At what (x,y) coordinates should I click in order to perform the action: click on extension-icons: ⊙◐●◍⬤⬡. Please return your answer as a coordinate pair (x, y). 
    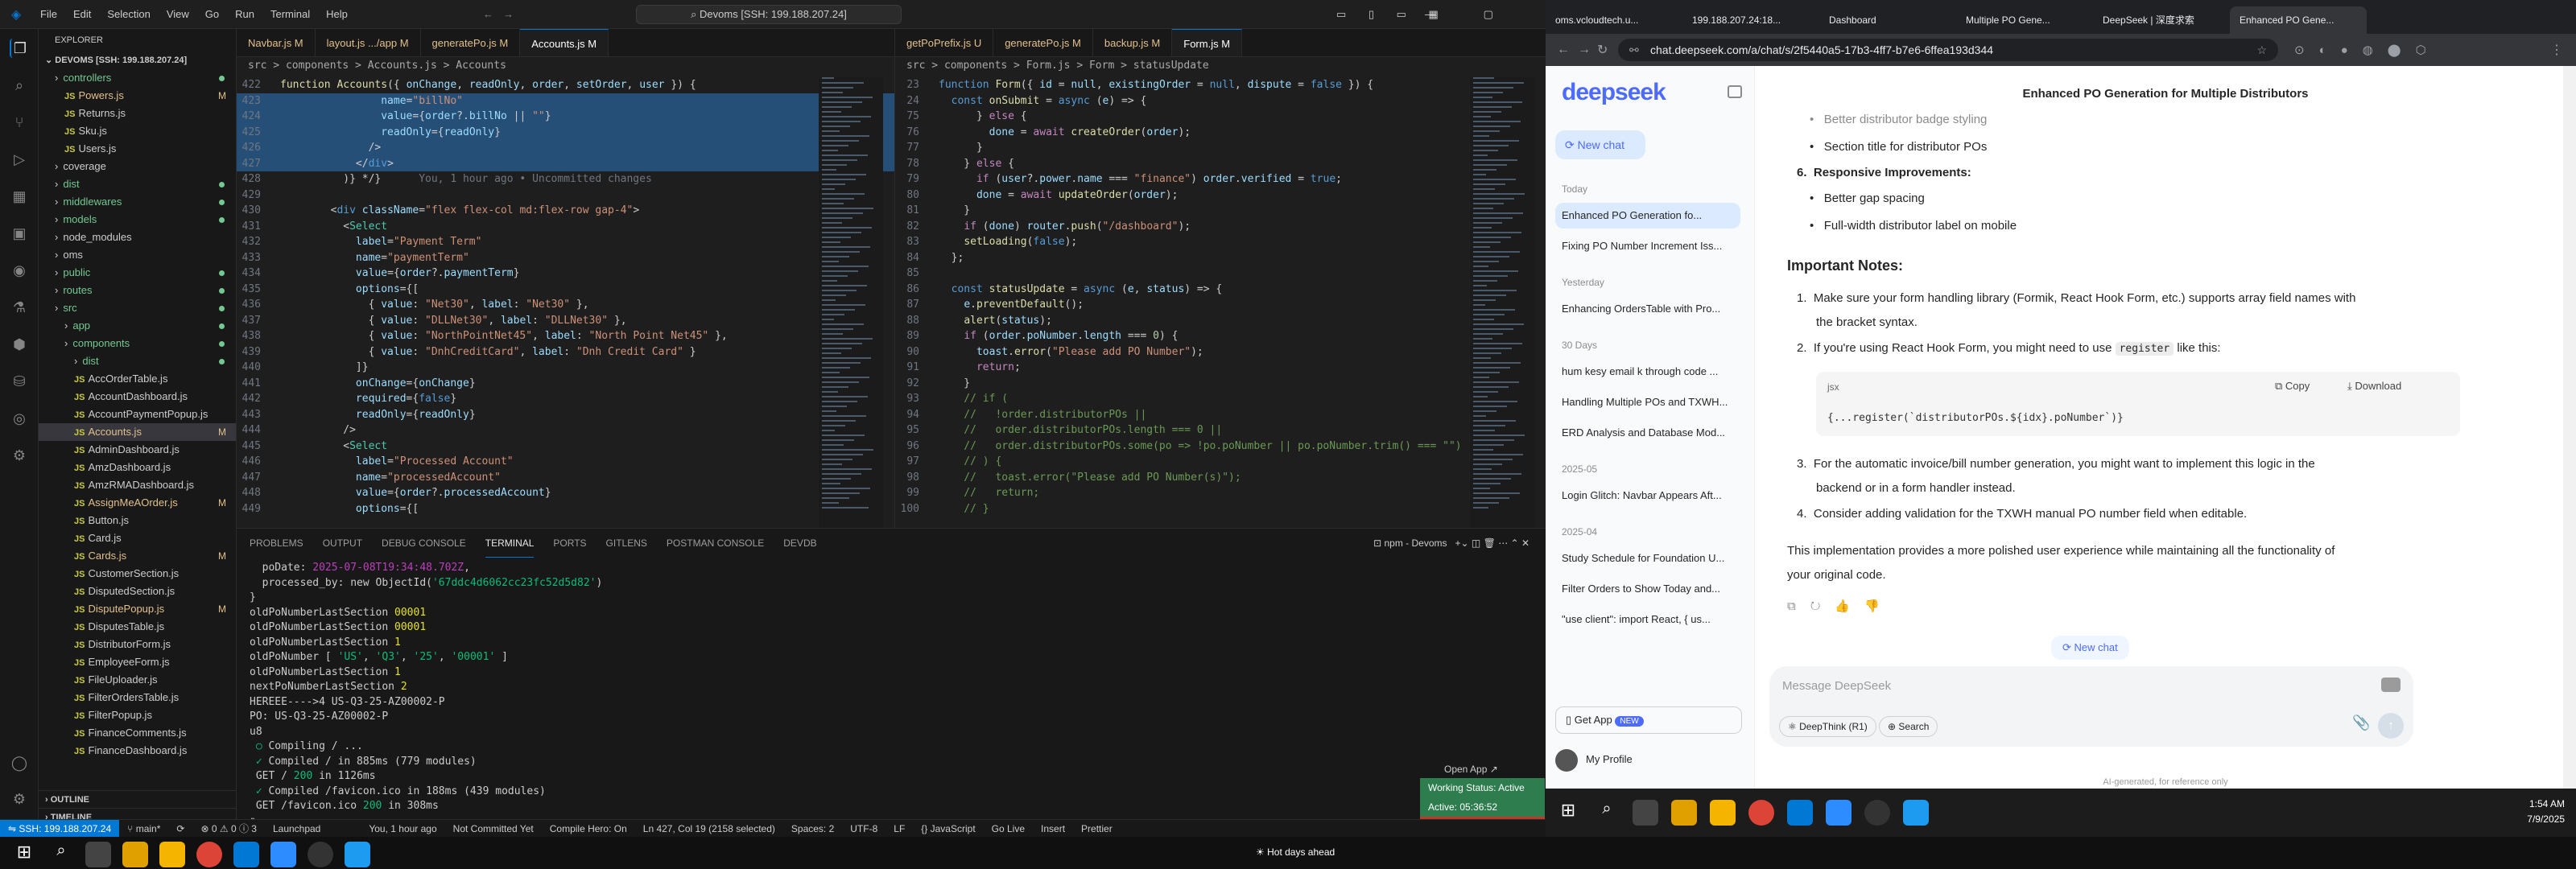
    Looking at the image, I should click on (2367, 50).